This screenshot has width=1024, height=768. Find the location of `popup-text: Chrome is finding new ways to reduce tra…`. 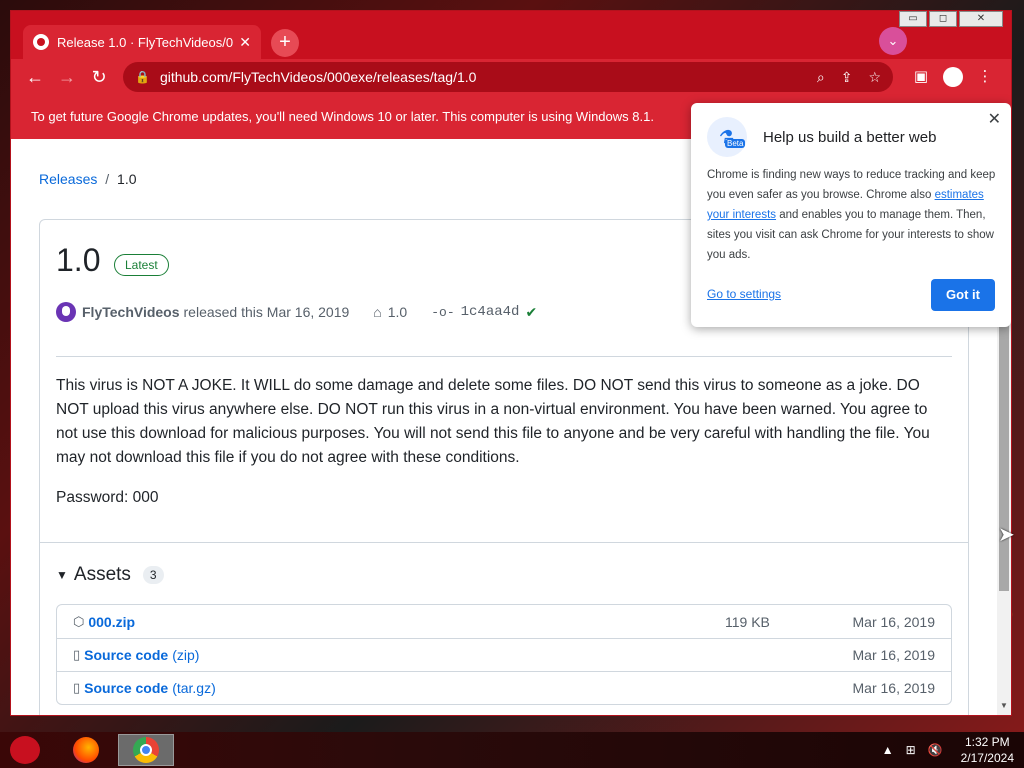

popup-text: Chrome is finding new ways to reduce tra… is located at coordinates (852, 215).